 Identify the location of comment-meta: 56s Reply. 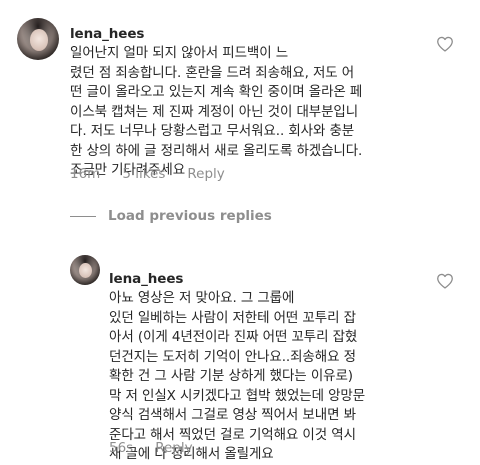
(151, 448).